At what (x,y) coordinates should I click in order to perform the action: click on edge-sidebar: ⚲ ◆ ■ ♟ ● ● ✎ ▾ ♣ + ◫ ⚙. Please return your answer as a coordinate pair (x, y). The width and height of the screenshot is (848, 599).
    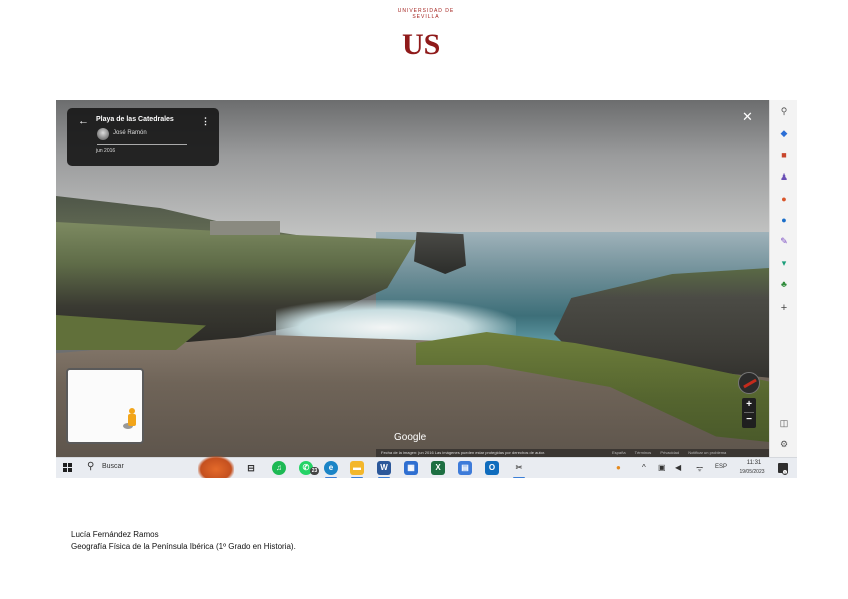
    Looking at the image, I should click on (783, 278).